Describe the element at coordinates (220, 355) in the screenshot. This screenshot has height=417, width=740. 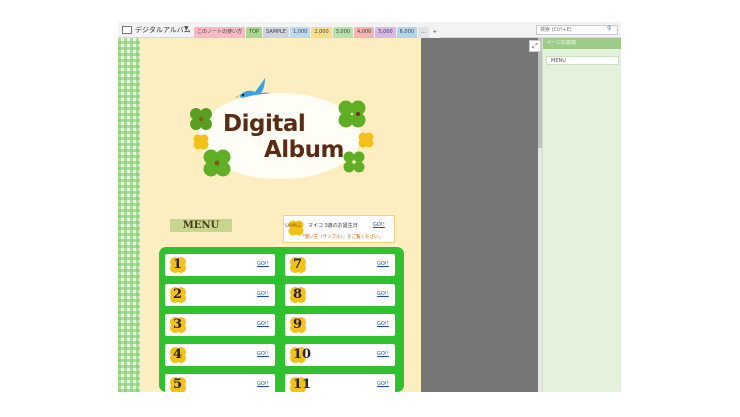
I see `menu-item: 4 GO!!` at that location.